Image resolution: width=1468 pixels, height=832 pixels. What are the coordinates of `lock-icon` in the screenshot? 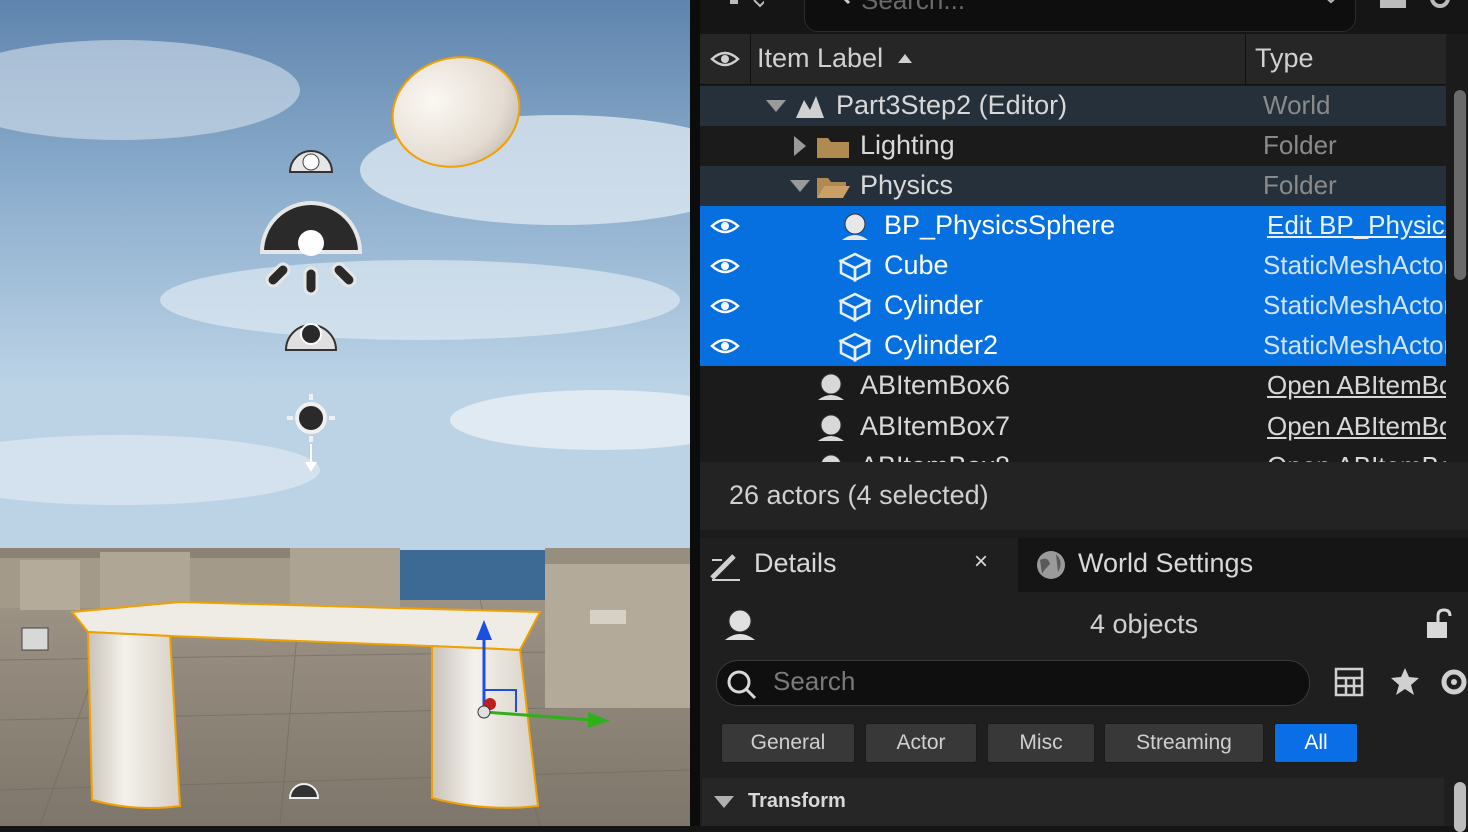 It's located at (1439, 624).